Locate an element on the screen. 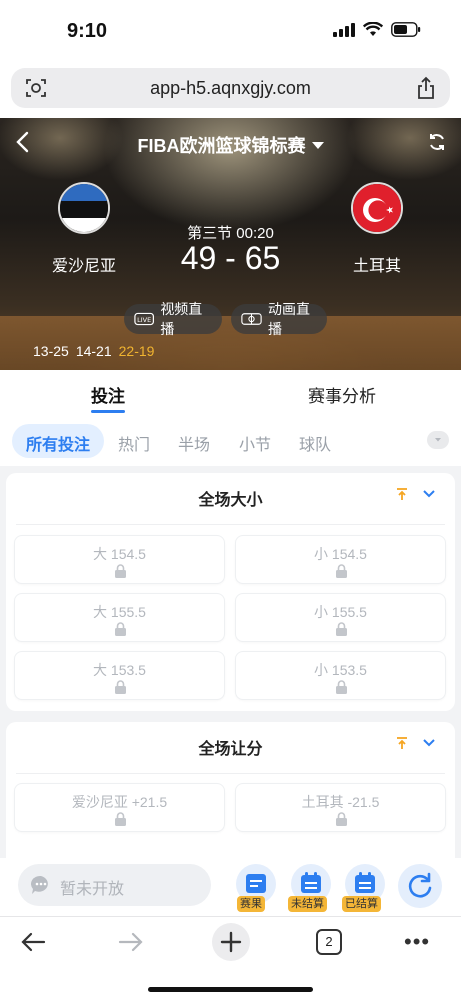 The height and width of the screenshot is (1000, 461). forward-arrow-icon is located at coordinates (131, 942).